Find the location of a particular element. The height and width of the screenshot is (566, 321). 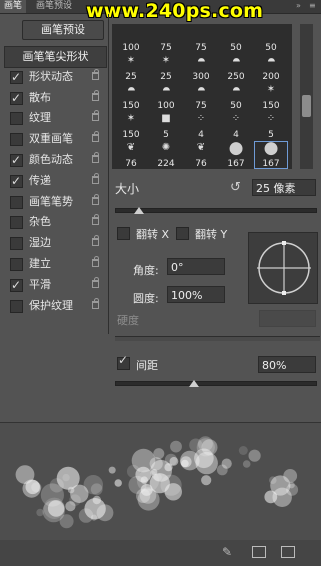

preview-bokeh-stroke is located at coordinates (157, 482).